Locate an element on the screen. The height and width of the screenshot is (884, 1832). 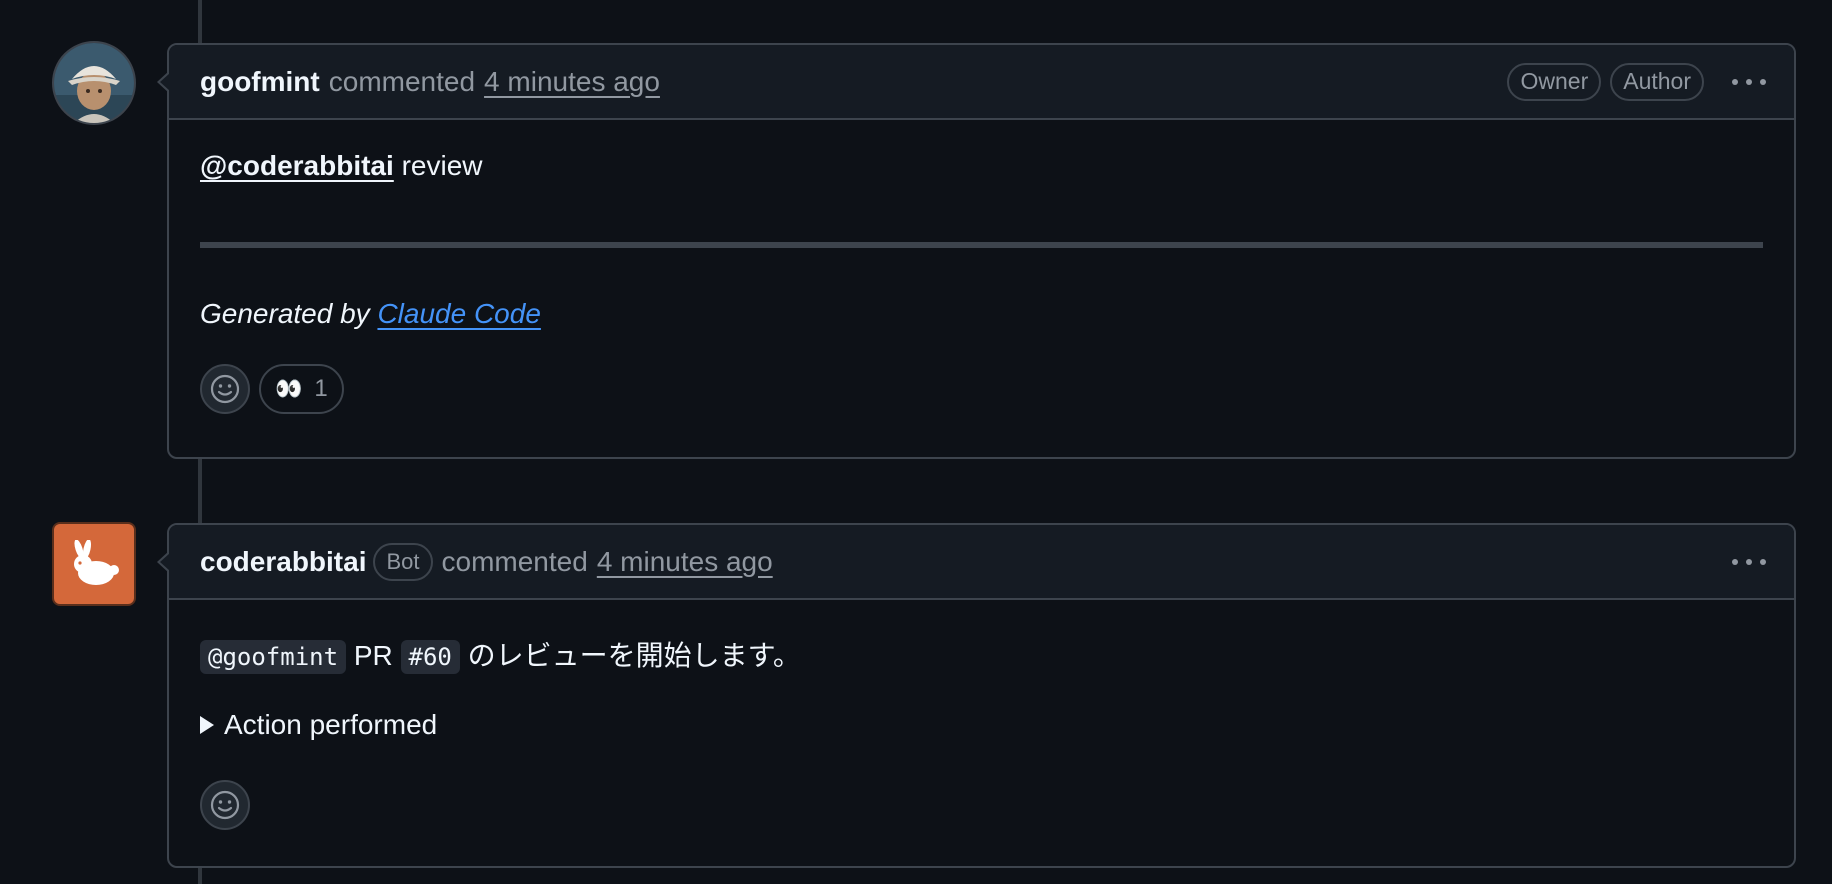
text-review-start: のレビューを開始します。 is located at coordinates (630, 655).